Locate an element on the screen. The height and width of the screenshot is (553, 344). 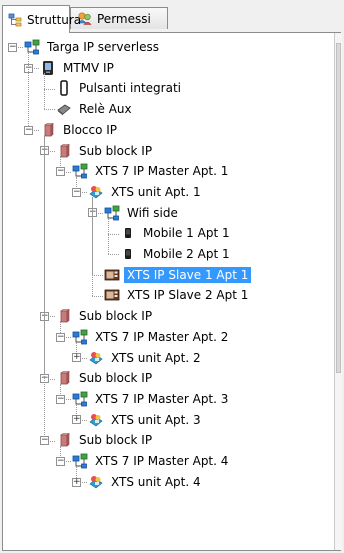
tree-item-label: XTS unit Apt. 4 is located at coordinates (156, 481).